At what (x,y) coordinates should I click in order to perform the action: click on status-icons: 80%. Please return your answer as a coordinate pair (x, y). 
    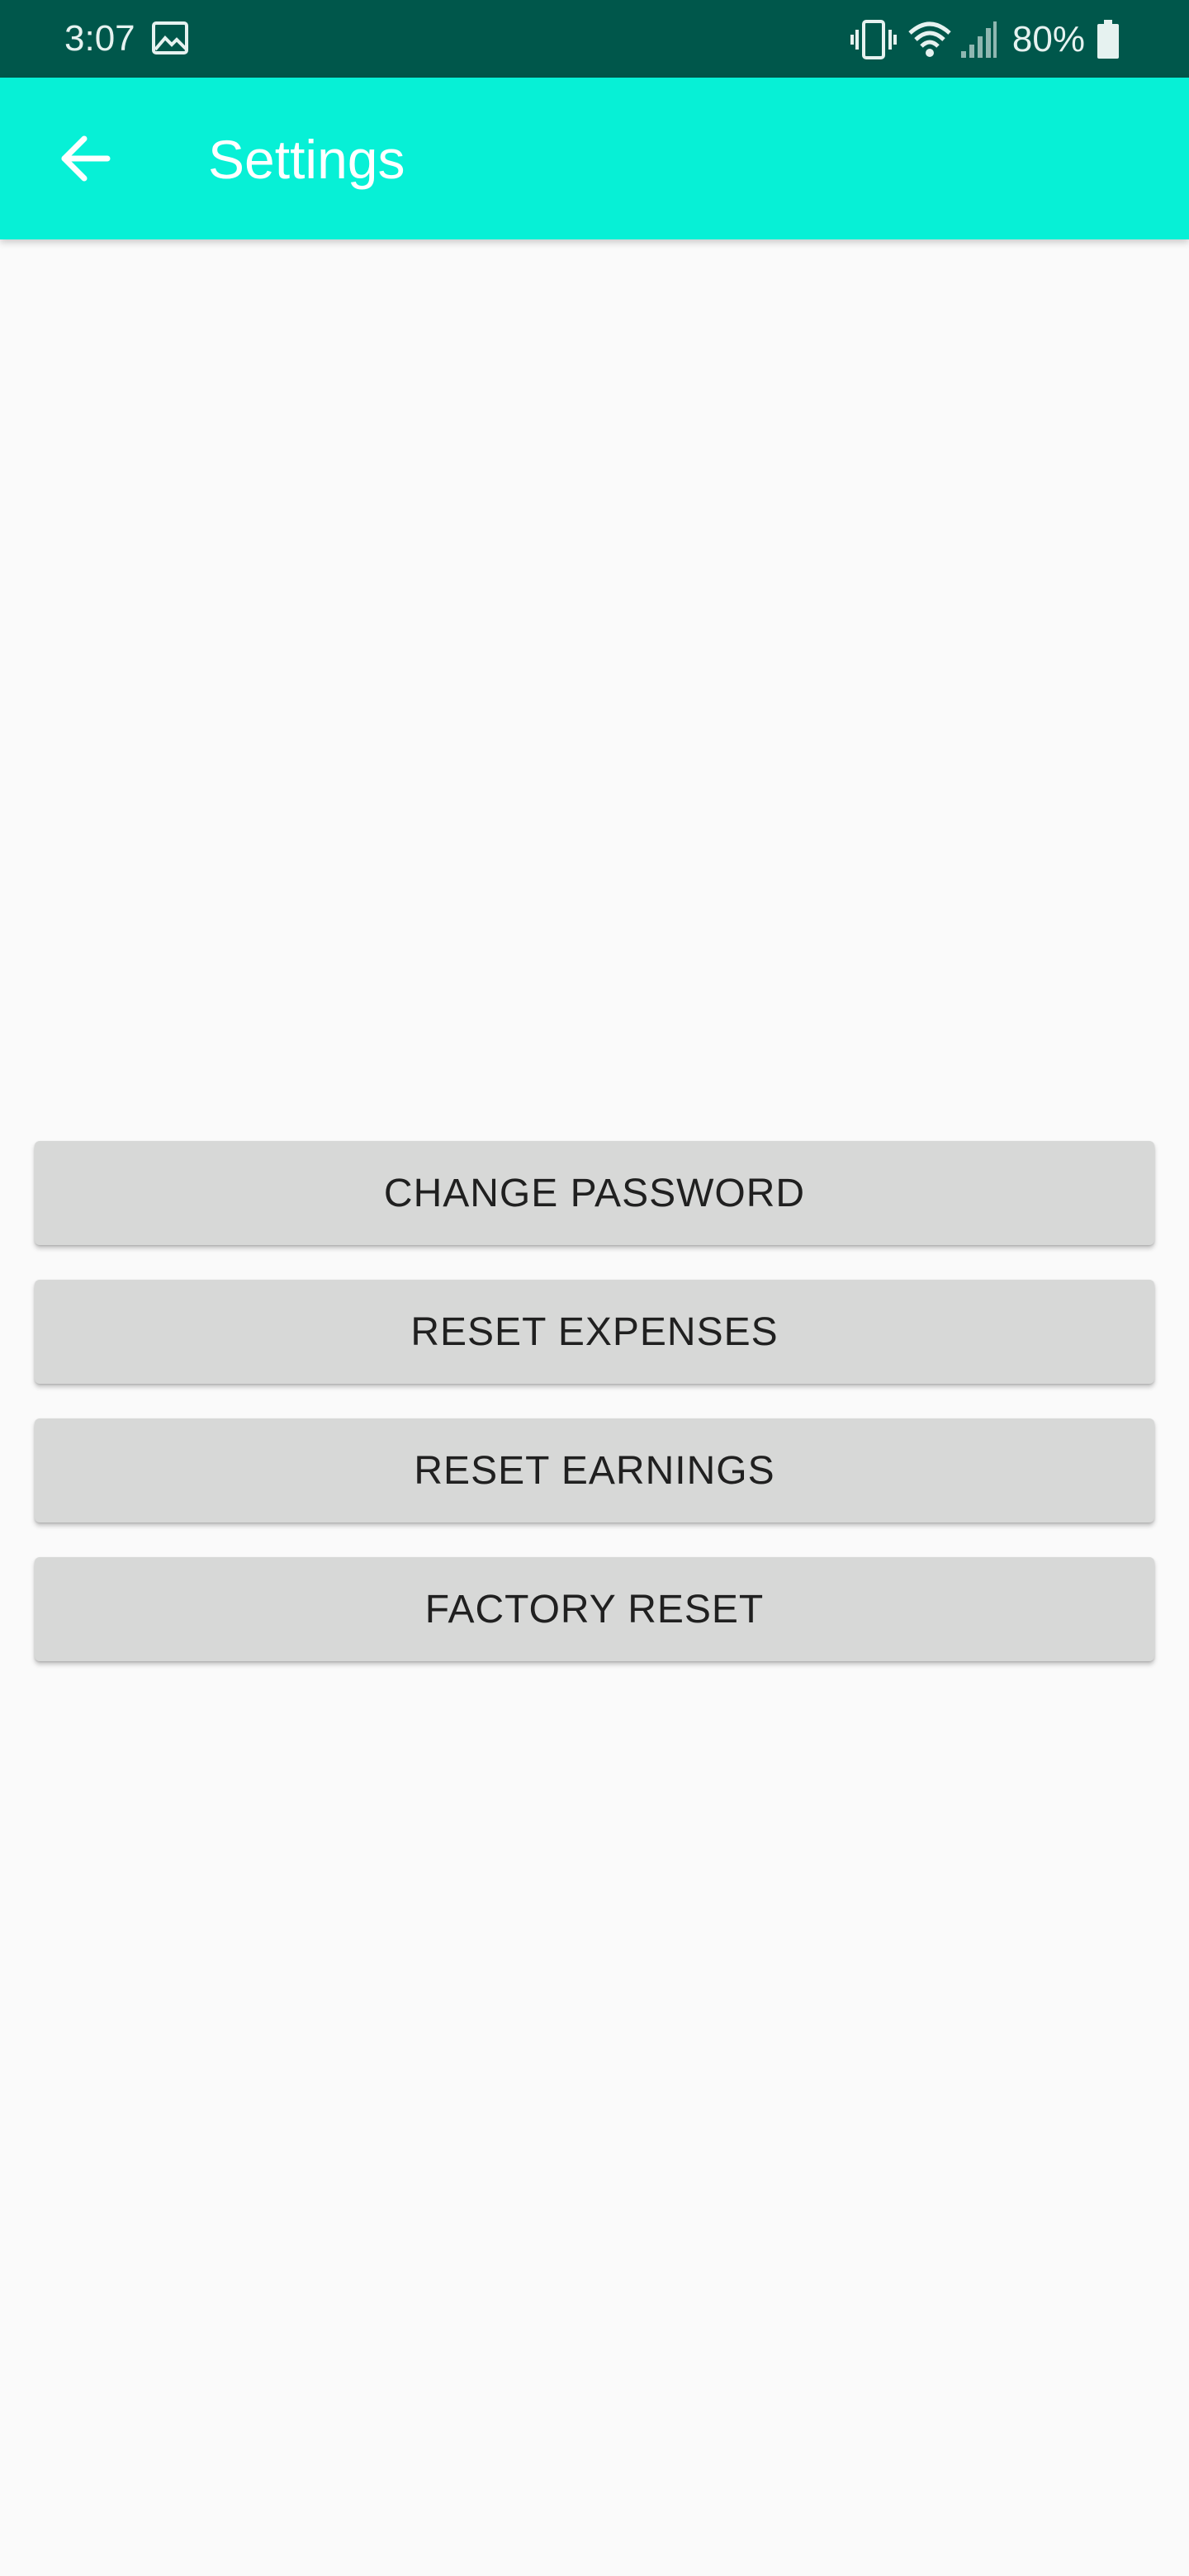
    Looking at the image, I should click on (985, 40).